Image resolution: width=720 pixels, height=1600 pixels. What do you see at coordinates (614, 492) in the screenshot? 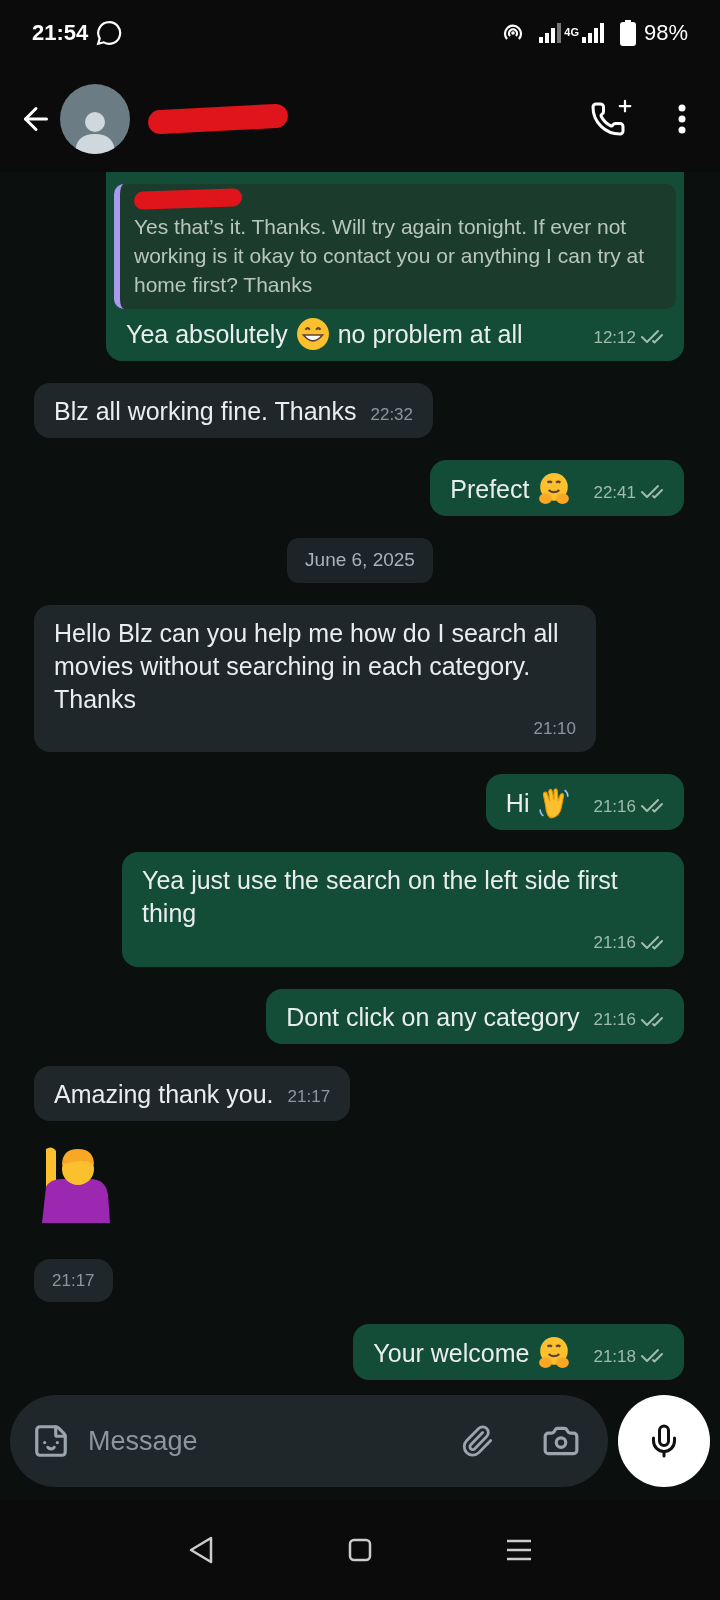
I see `message-time: 22:41` at bounding box center [614, 492].